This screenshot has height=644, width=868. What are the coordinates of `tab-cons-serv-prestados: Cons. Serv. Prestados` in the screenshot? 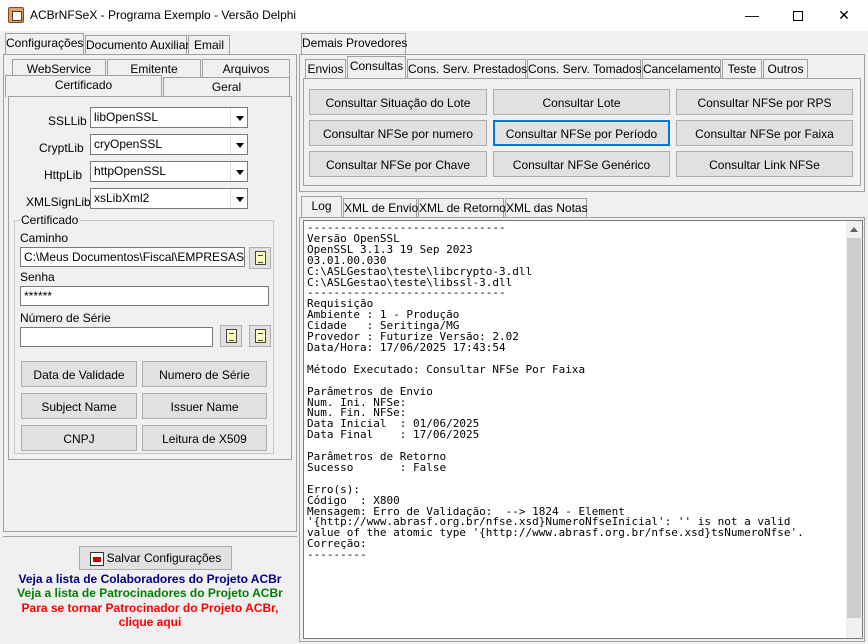 It's located at (467, 69).